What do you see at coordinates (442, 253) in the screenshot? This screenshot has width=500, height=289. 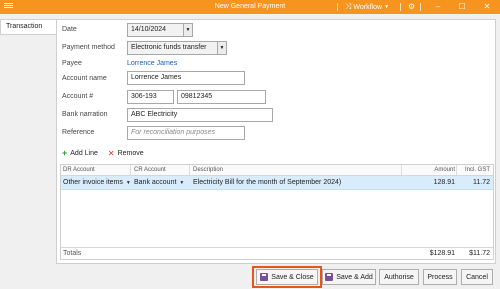 I see `total-amount: $128.91` at bounding box center [442, 253].